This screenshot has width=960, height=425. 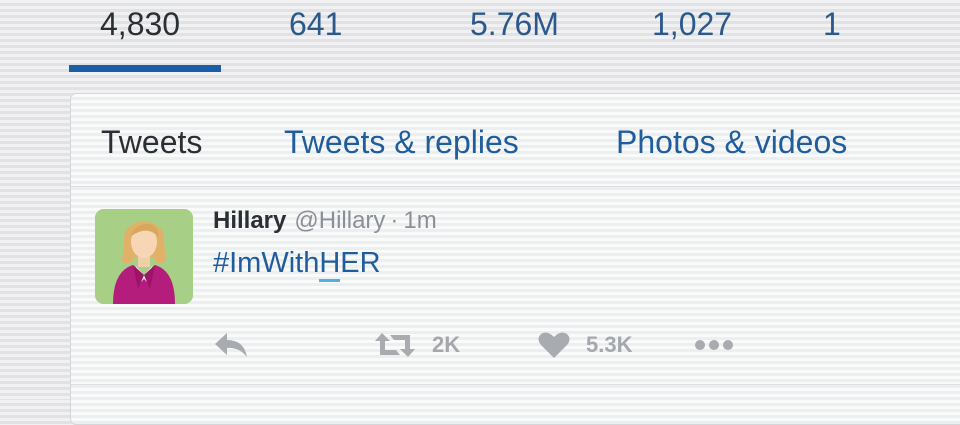 I want to click on avatar-woman-icon, so click(x=144, y=256).